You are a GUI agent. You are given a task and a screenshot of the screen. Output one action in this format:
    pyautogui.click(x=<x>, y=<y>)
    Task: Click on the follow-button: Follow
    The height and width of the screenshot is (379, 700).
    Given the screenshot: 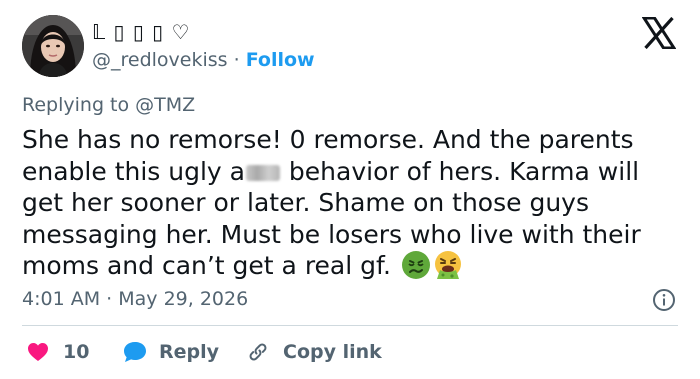 What is the action you would take?
    pyautogui.click(x=280, y=60)
    